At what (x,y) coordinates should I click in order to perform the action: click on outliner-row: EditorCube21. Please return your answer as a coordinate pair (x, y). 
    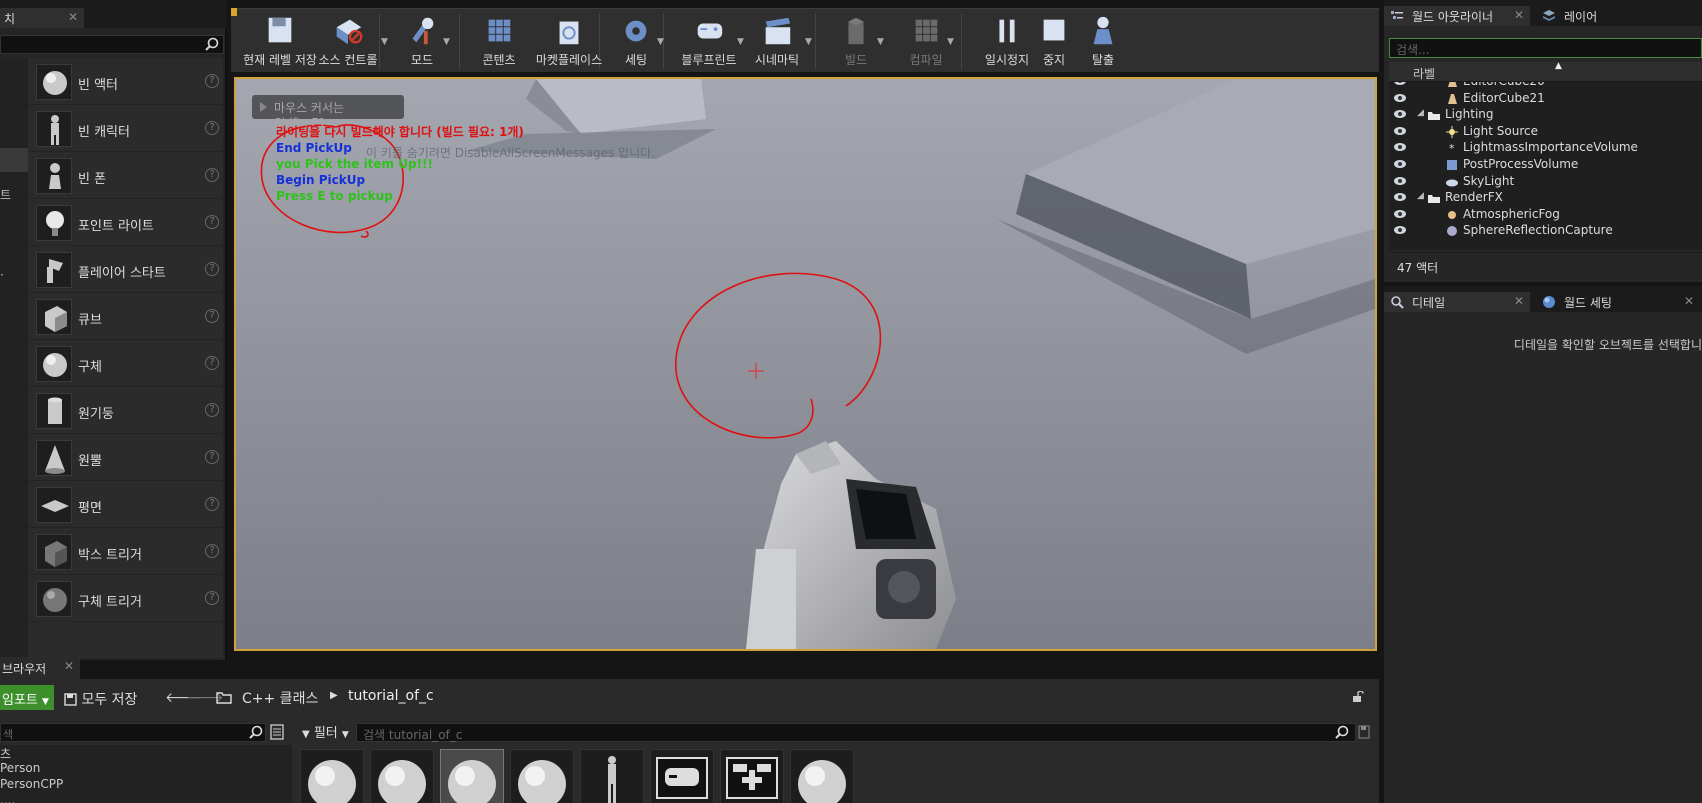
    Looking at the image, I should click on (1545, 99).